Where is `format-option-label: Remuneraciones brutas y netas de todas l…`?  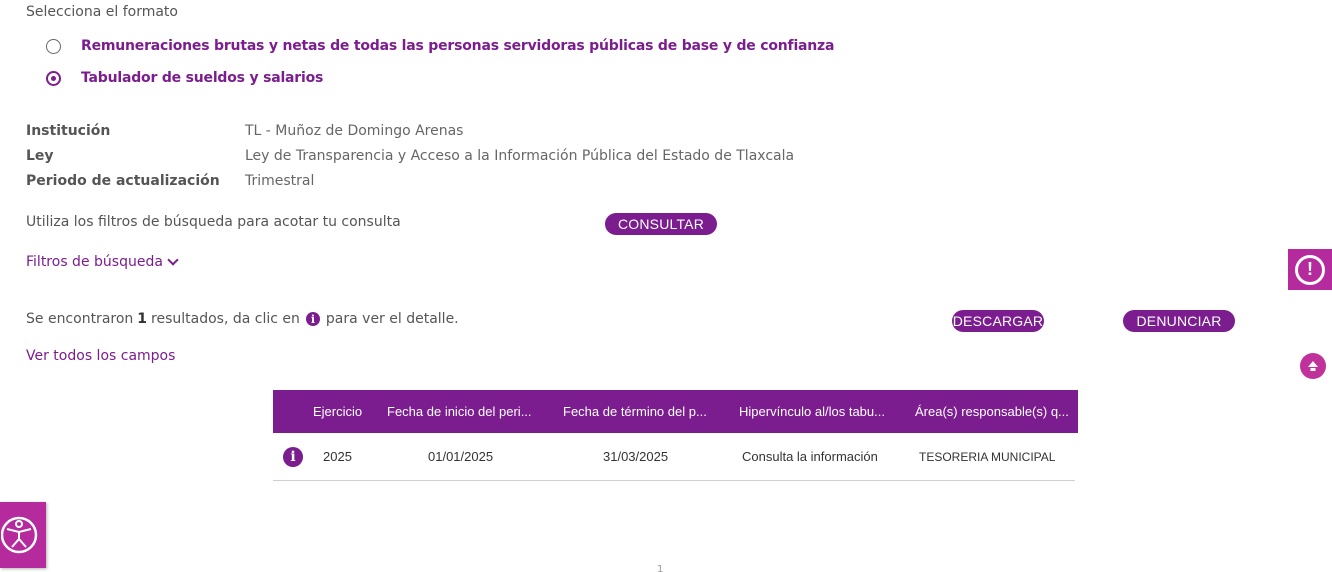
format-option-label: Remuneraciones brutas y netas de todas l… is located at coordinates (457, 46).